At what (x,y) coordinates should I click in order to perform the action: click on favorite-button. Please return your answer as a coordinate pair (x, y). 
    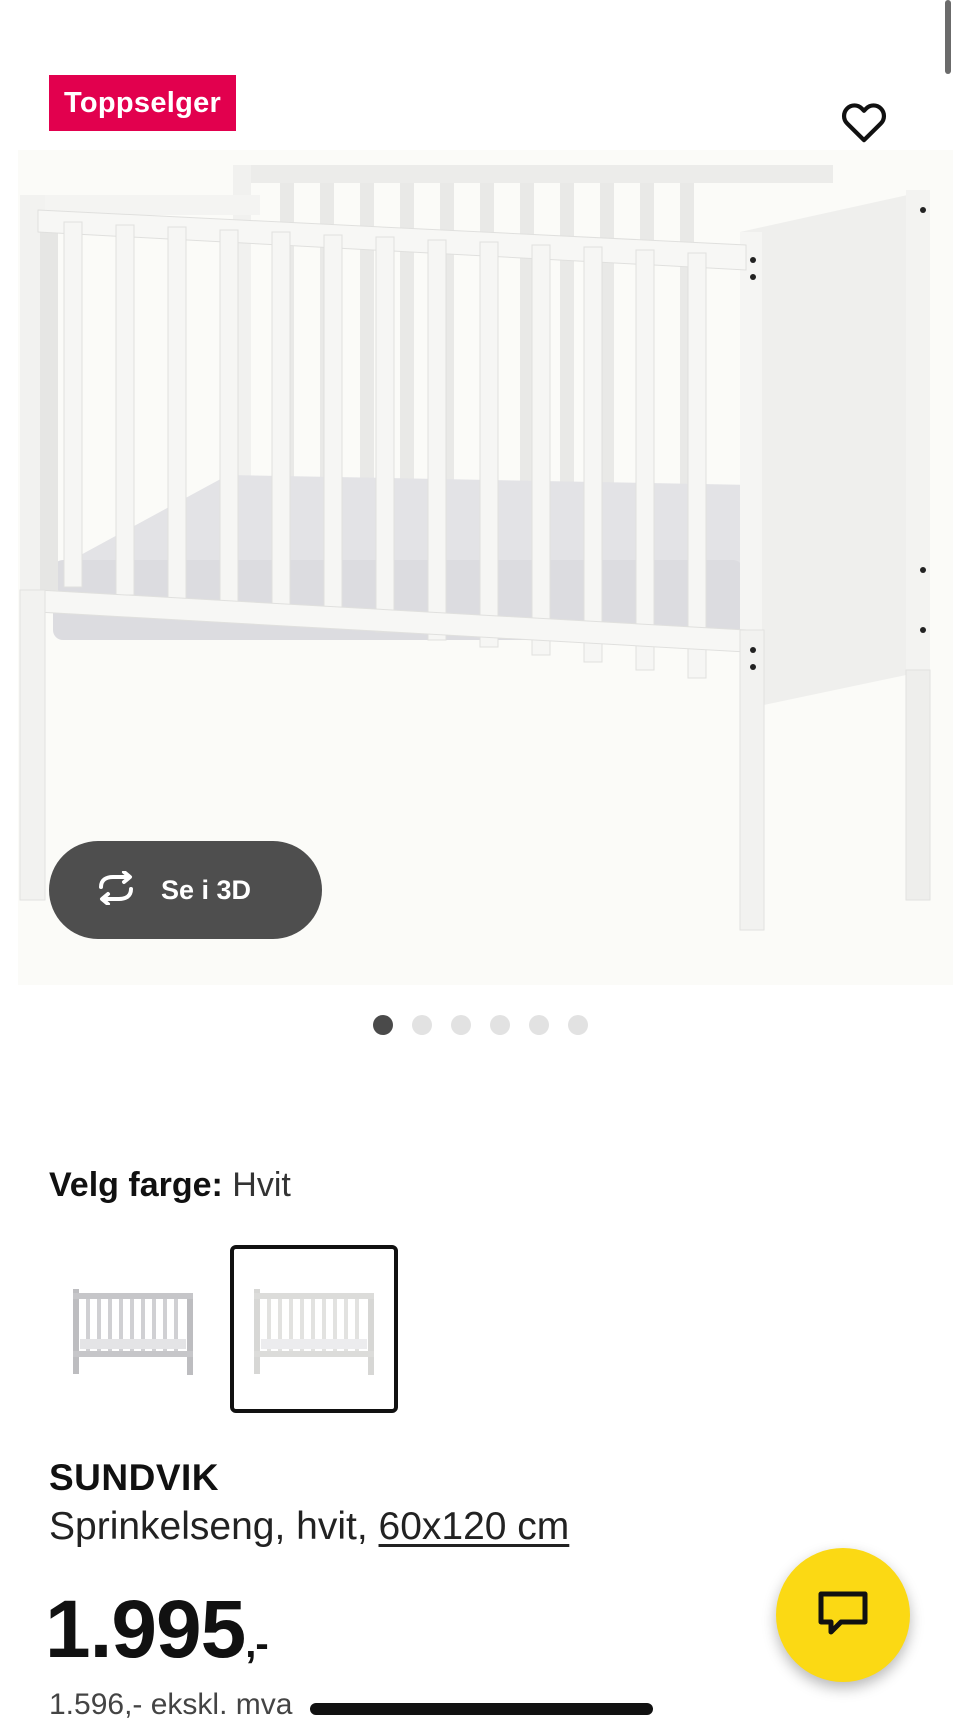
    Looking at the image, I should click on (864, 124).